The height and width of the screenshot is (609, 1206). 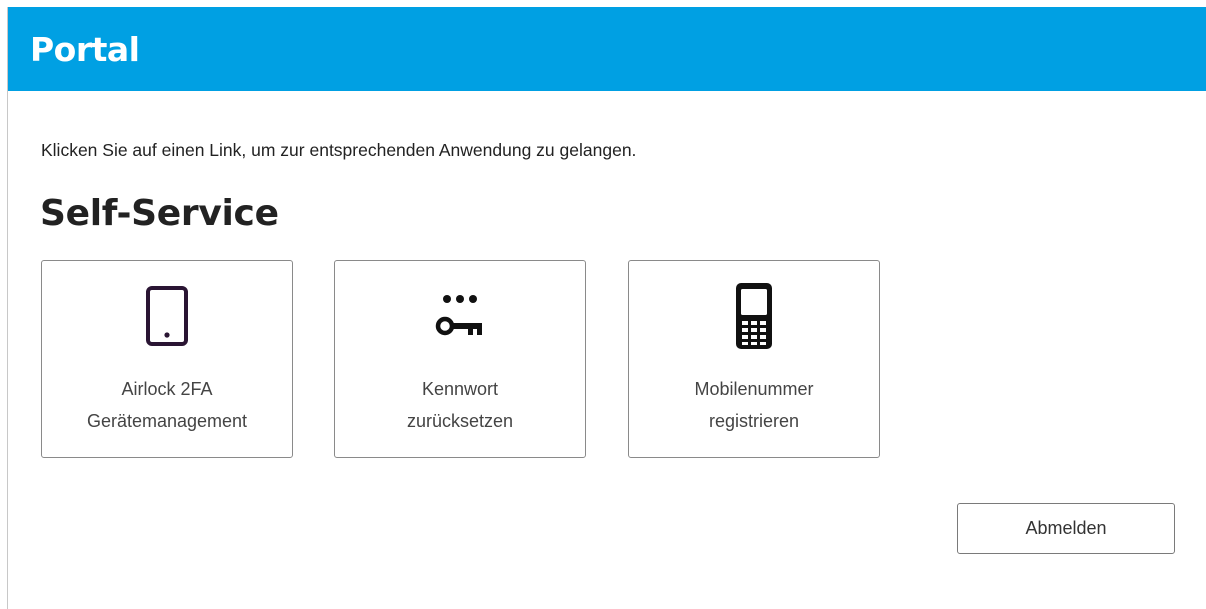 What do you see at coordinates (754, 389) in the screenshot?
I see `tile-label-line1: Mobilenummer` at bounding box center [754, 389].